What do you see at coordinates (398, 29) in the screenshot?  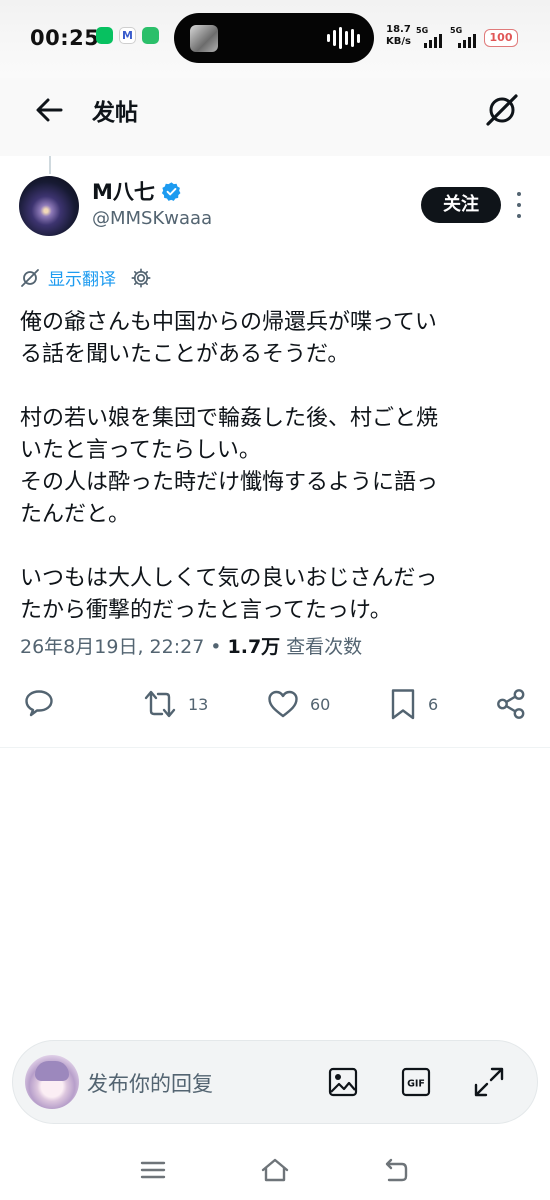 I see `network-speed-value: 18.7` at bounding box center [398, 29].